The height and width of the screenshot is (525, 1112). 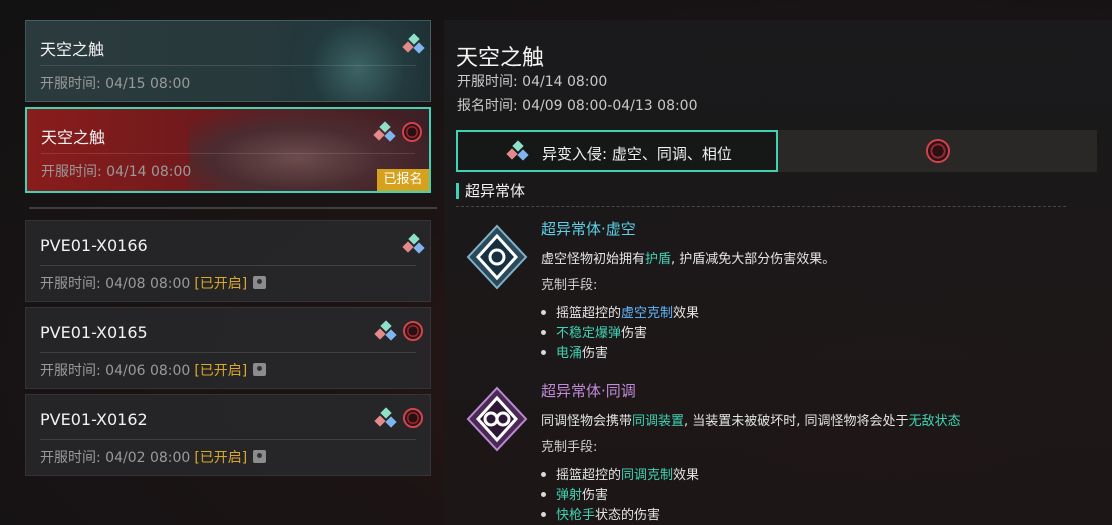 What do you see at coordinates (577, 106) in the screenshot?
I see `detail-signup-time: 报名时间: 04/09 08:00-04/13 08:00` at bounding box center [577, 106].